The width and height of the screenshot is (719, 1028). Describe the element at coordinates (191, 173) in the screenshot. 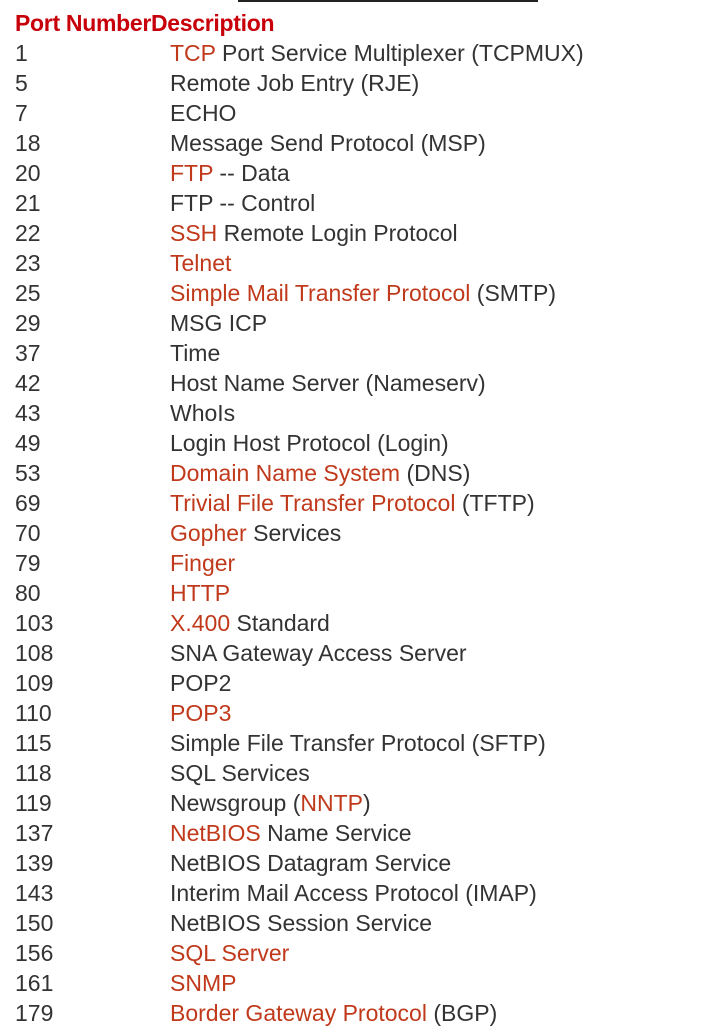

I see `description-link: FTP` at that location.